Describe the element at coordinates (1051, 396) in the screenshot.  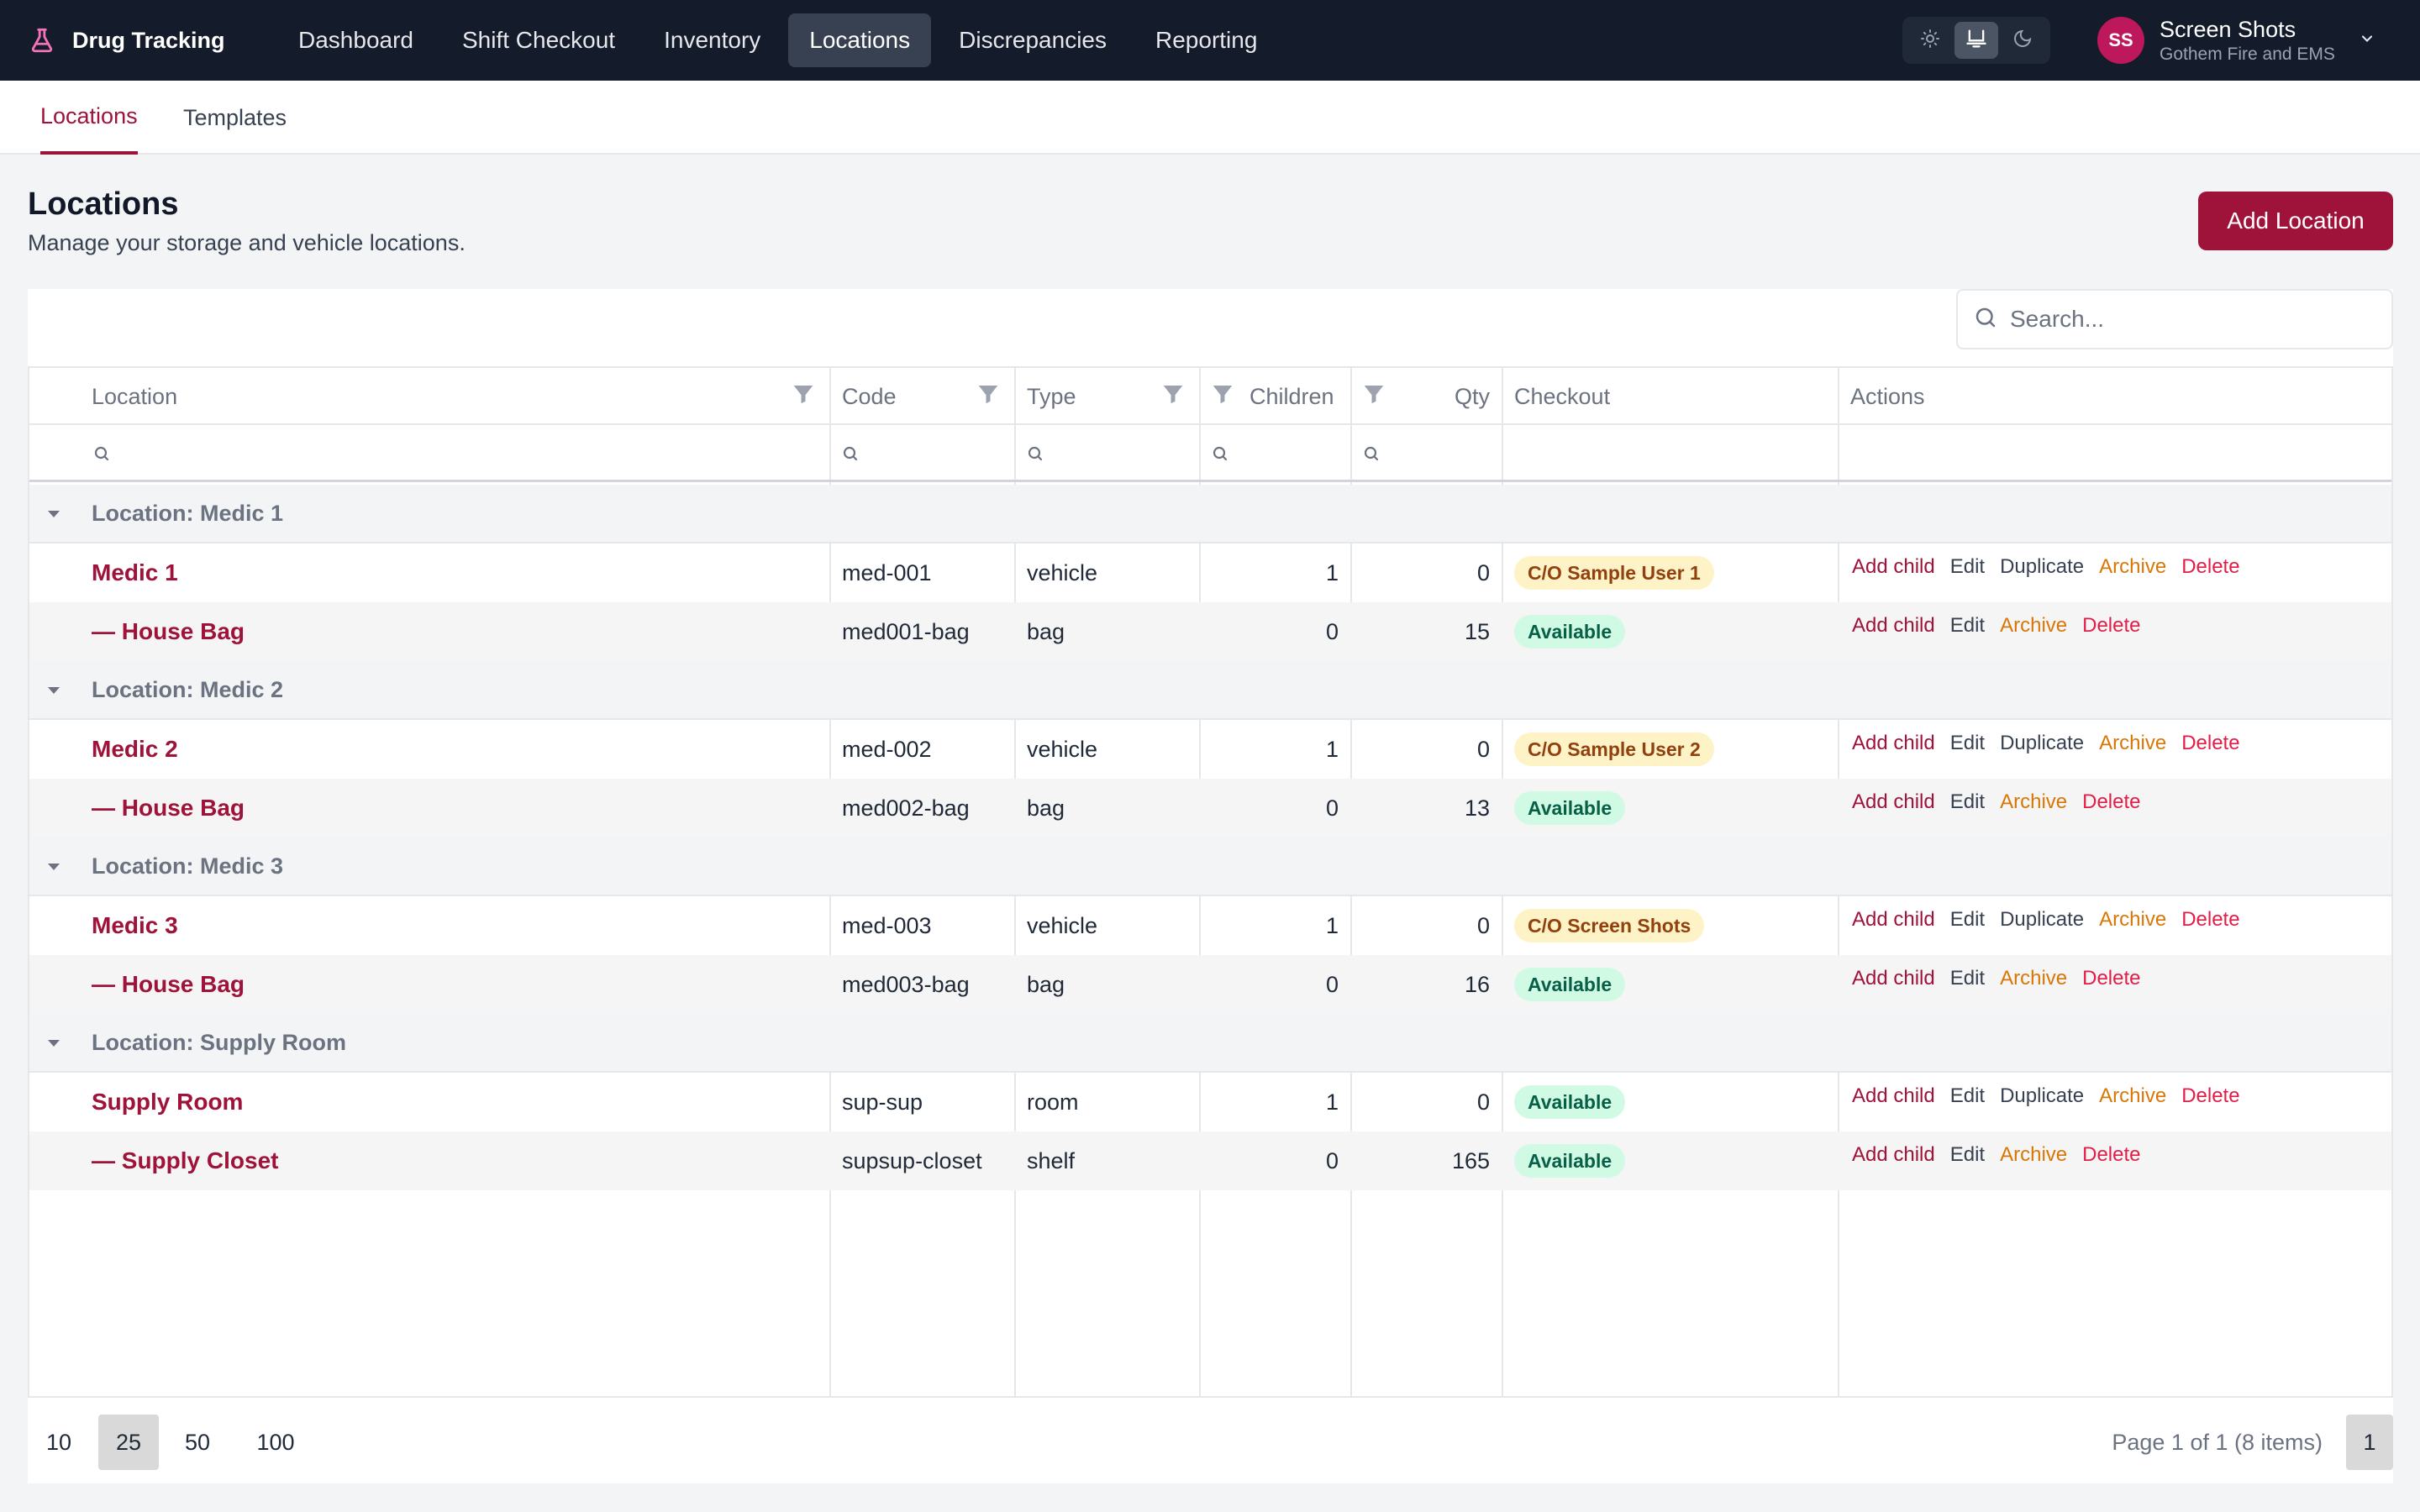
I see `column-header-type: Type` at that location.